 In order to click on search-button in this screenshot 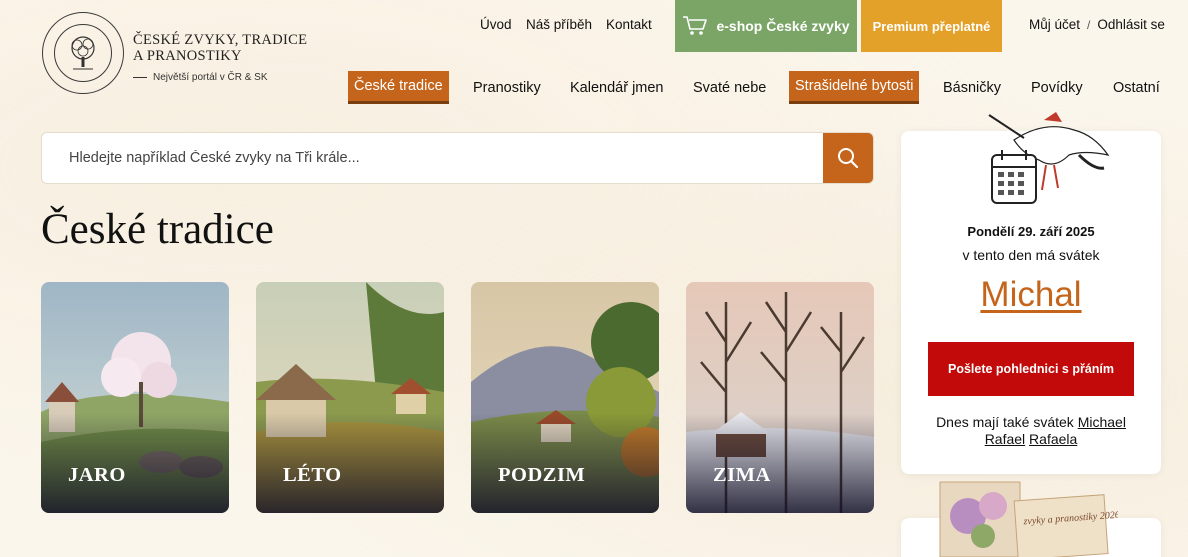, I will do `click(848, 158)`.